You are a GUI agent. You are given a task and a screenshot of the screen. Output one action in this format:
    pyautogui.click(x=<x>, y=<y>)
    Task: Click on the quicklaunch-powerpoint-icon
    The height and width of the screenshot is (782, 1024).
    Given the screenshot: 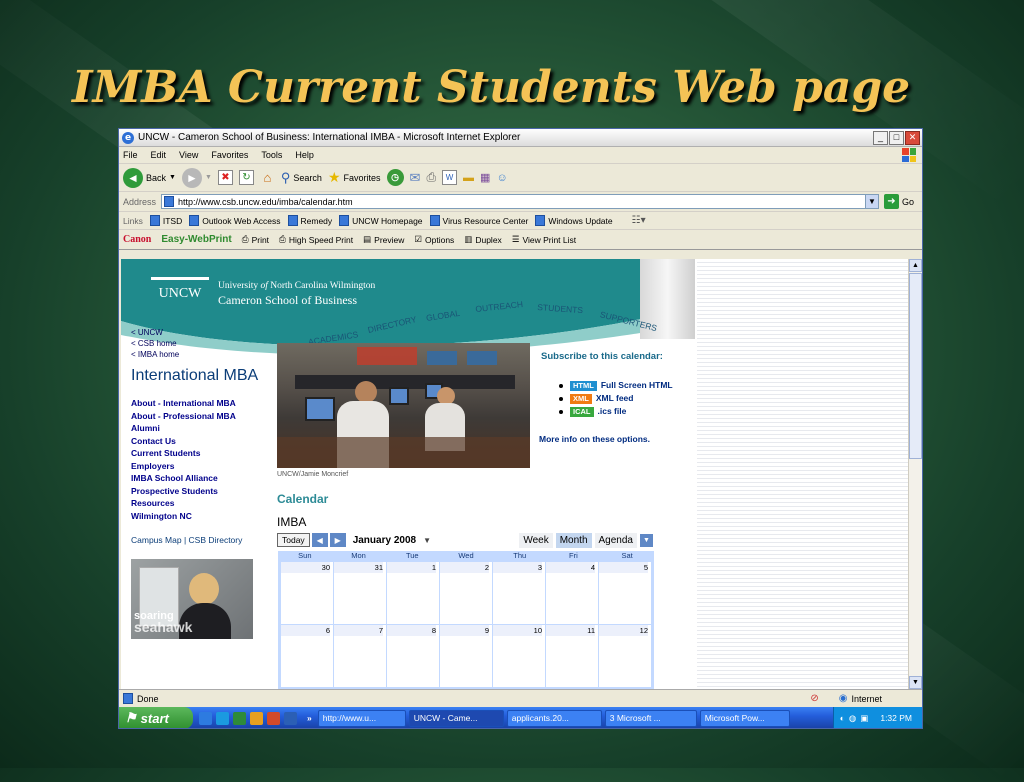 What is the action you would take?
    pyautogui.click(x=273, y=718)
    